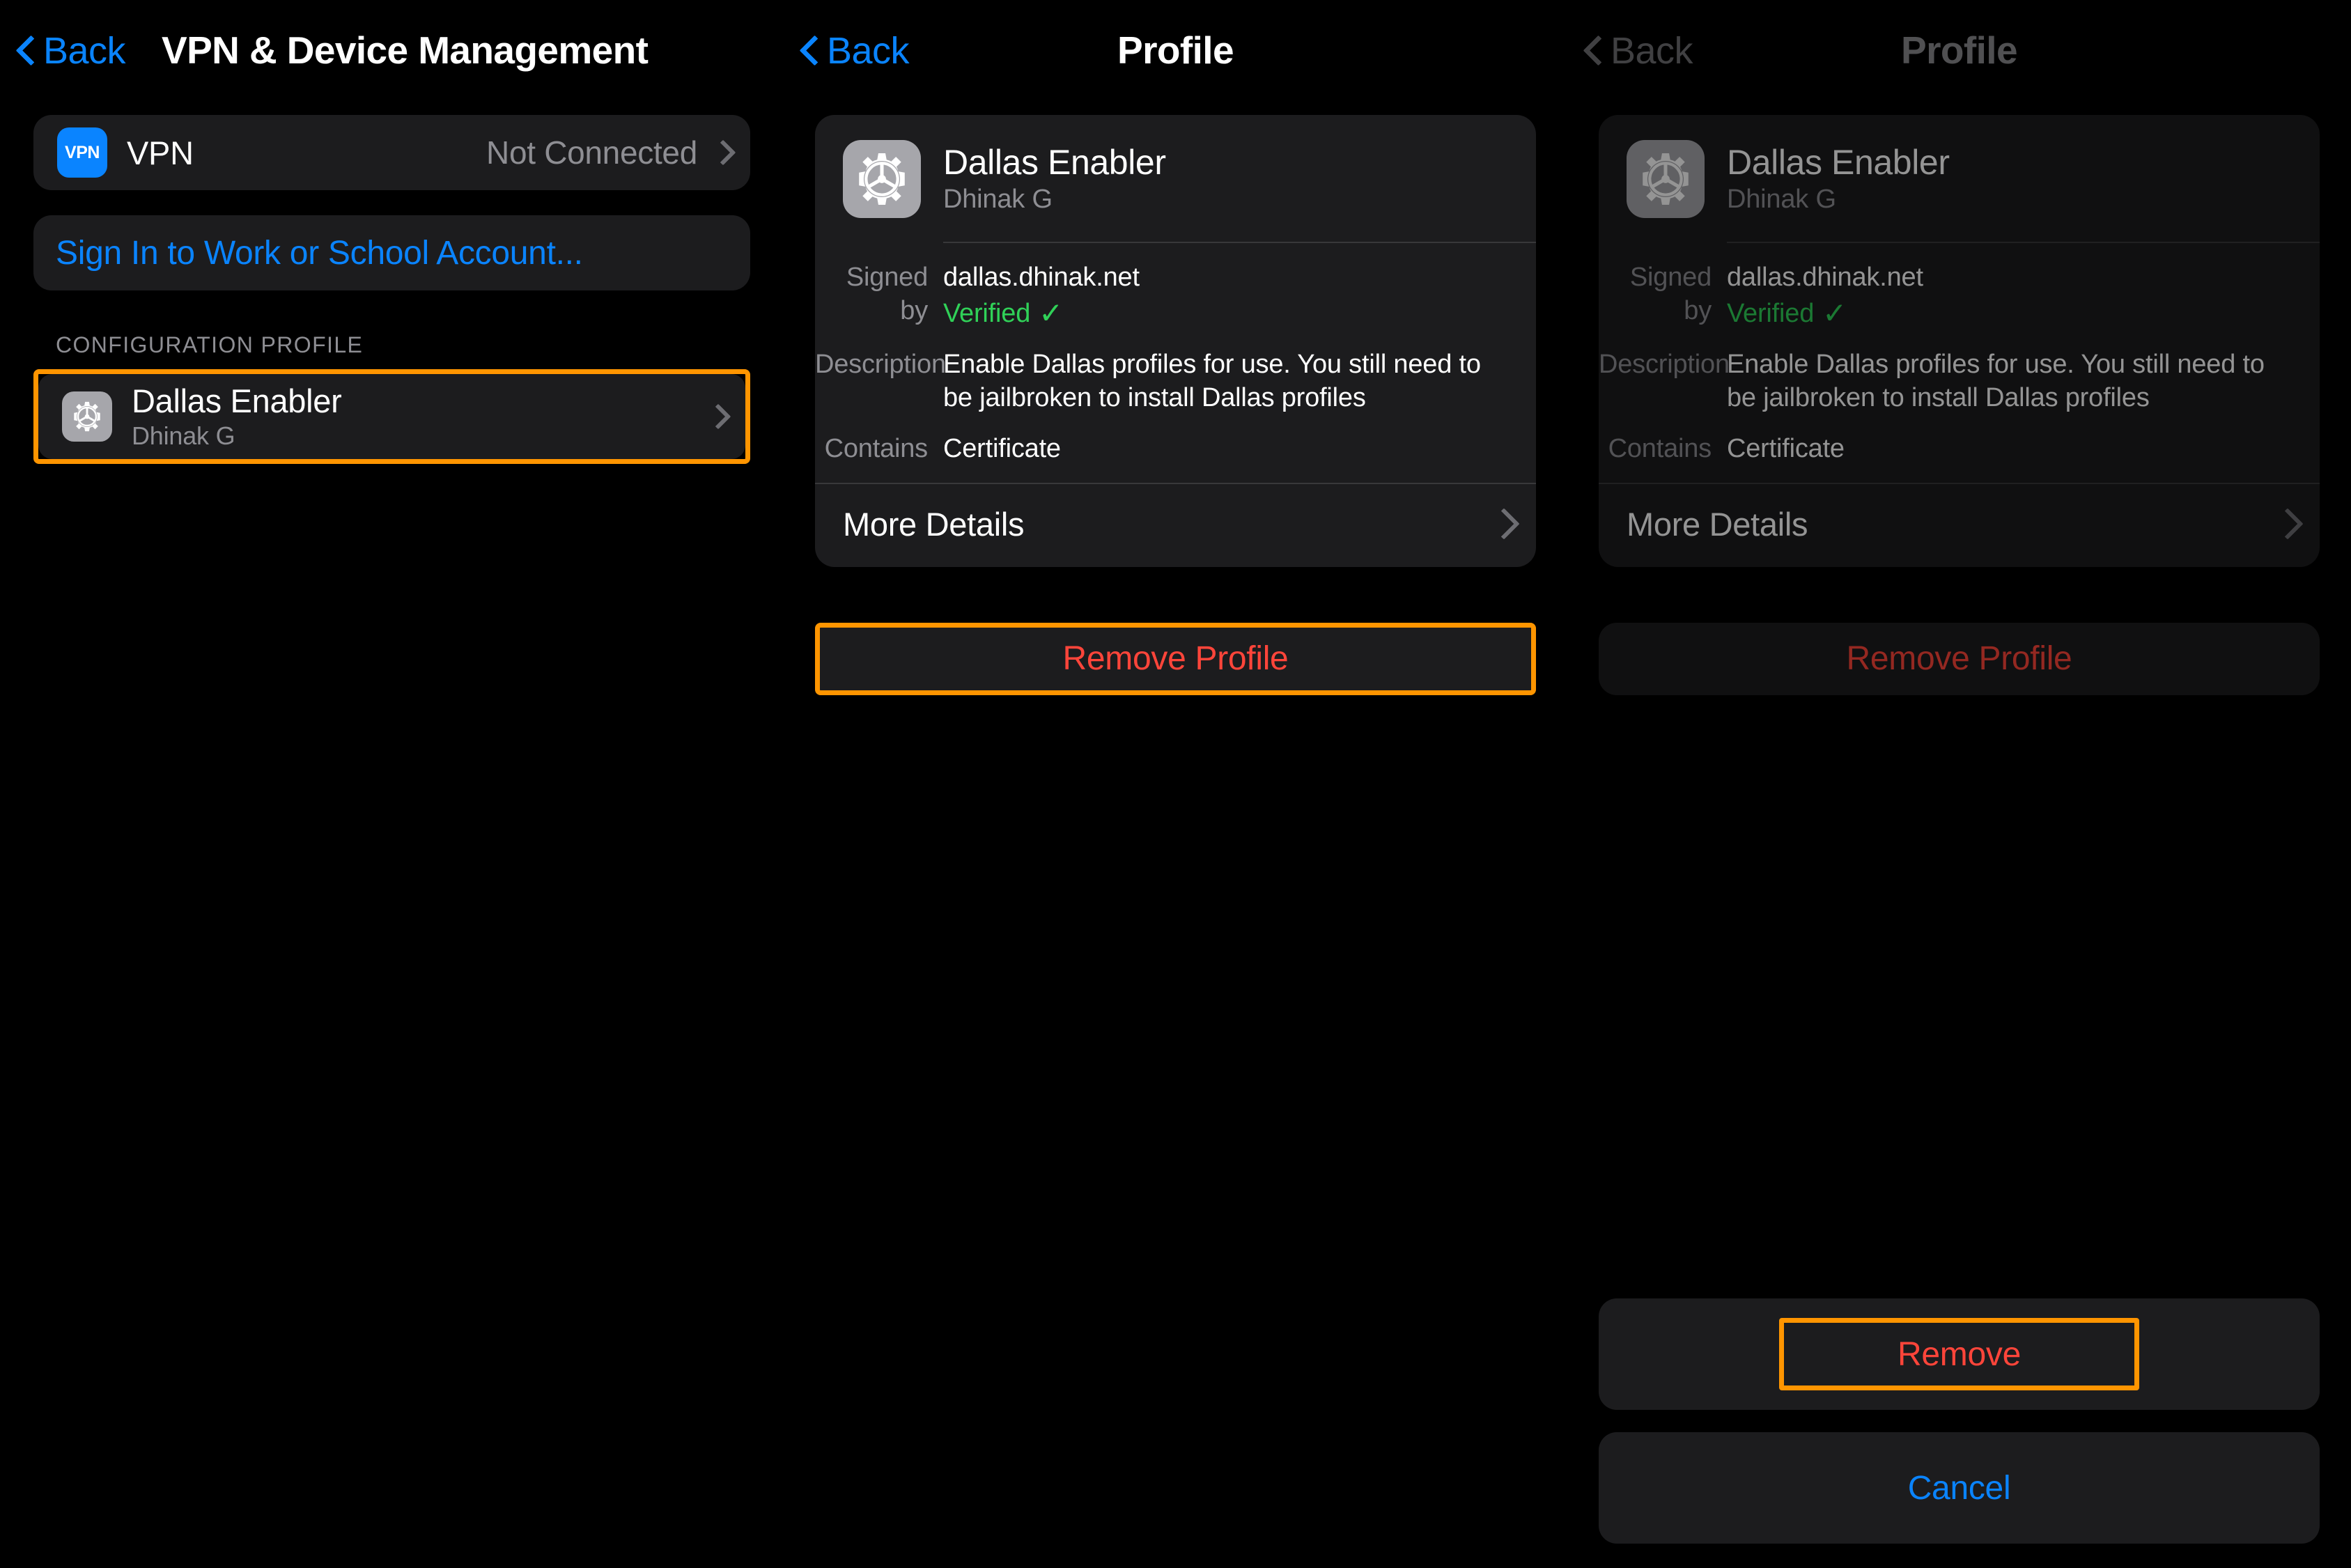 This screenshot has width=2351, height=1568. What do you see at coordinates (1959, 50) in the screenshot?
I see `page-title-right: Profile` at bounding box center [1959, 50].